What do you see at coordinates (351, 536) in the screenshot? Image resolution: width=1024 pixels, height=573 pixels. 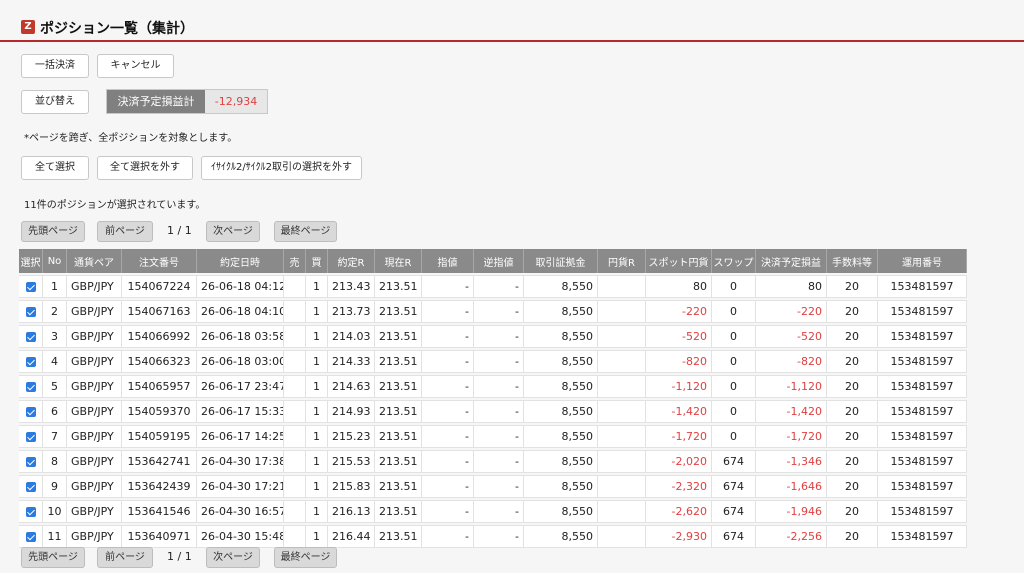 I see `cell-exec: 216.44` at bounding box center [351, 536].